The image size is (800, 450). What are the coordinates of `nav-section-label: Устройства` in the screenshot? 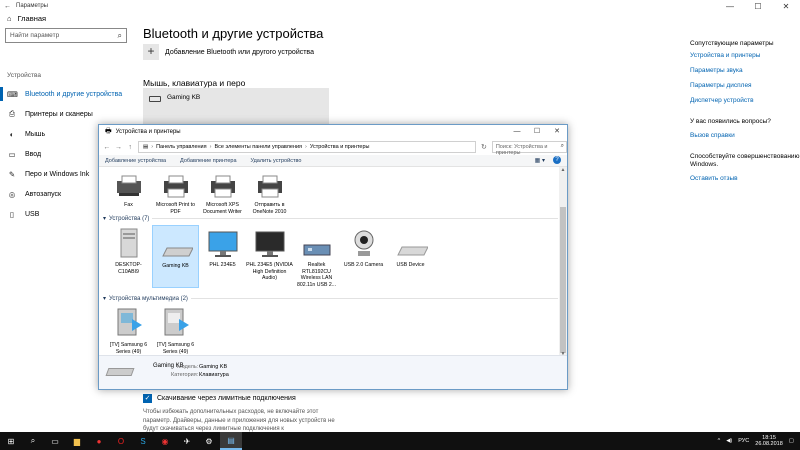 It's located at (24, 75).